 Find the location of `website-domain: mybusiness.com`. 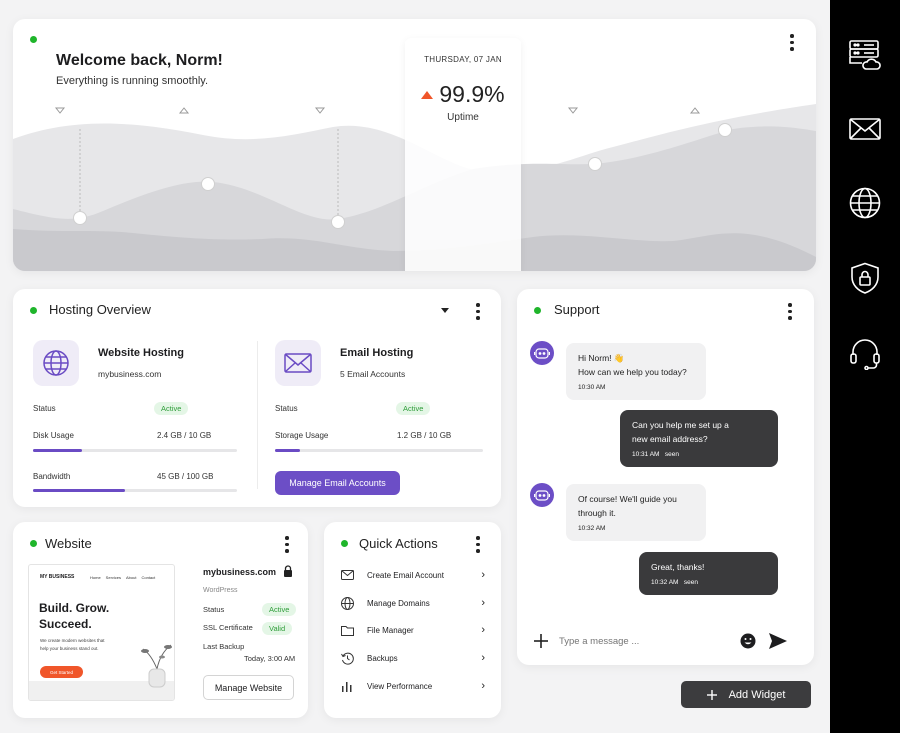

website-domain: mybusiness.com is located at coordinates (240, 572).